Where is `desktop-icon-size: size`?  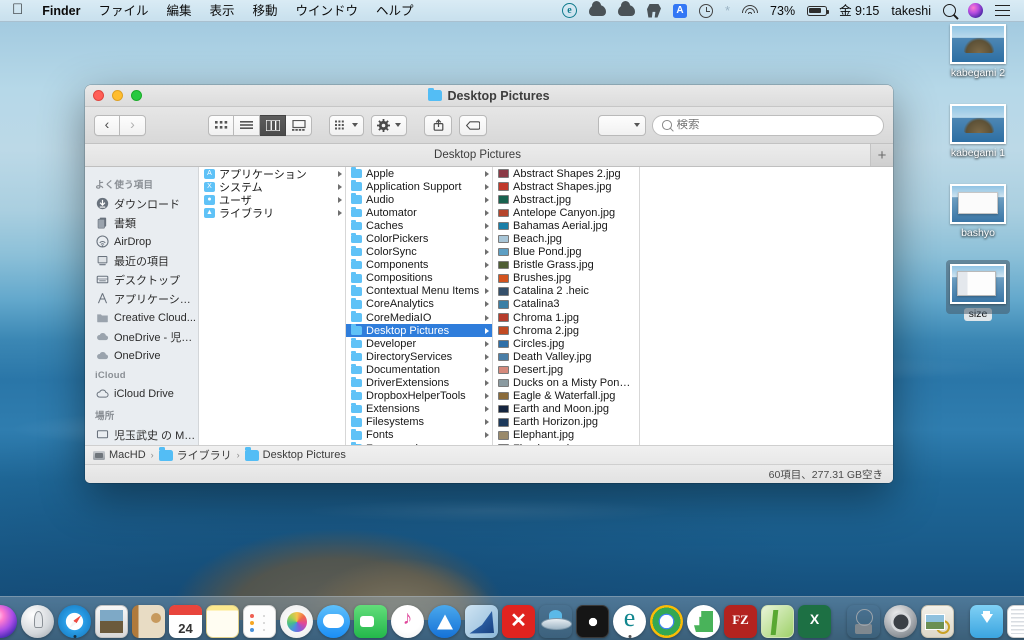
desktop-icon-size: size is located at coordinates (978, 291).